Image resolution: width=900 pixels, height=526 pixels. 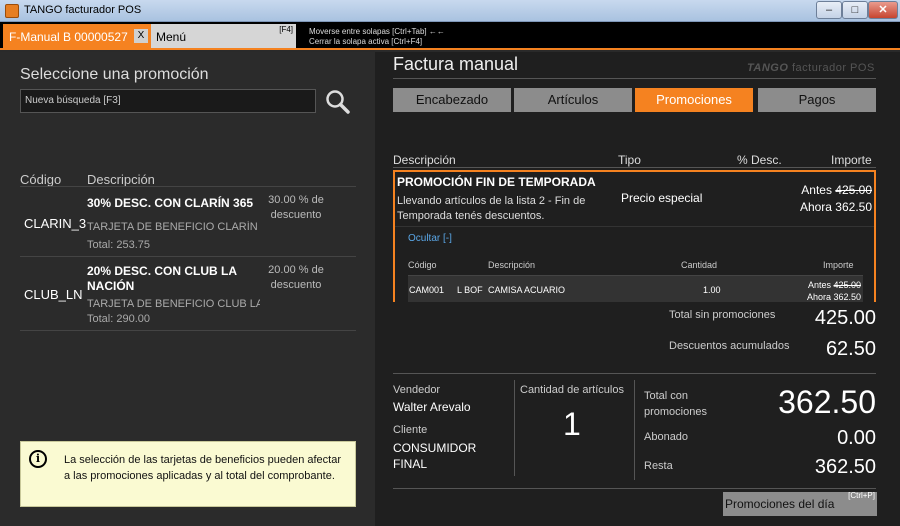 I want to click on item-code: CAM001, so click(x=427, y=290).